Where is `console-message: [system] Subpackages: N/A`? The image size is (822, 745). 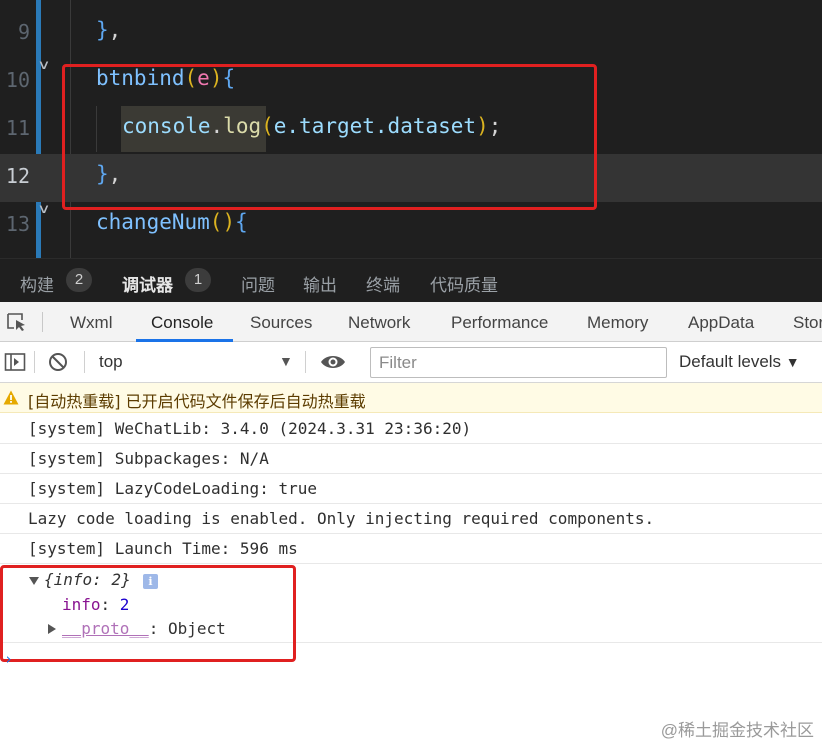
console-message: [system] Subpackages: N/A is located at coordinates (411, 459).